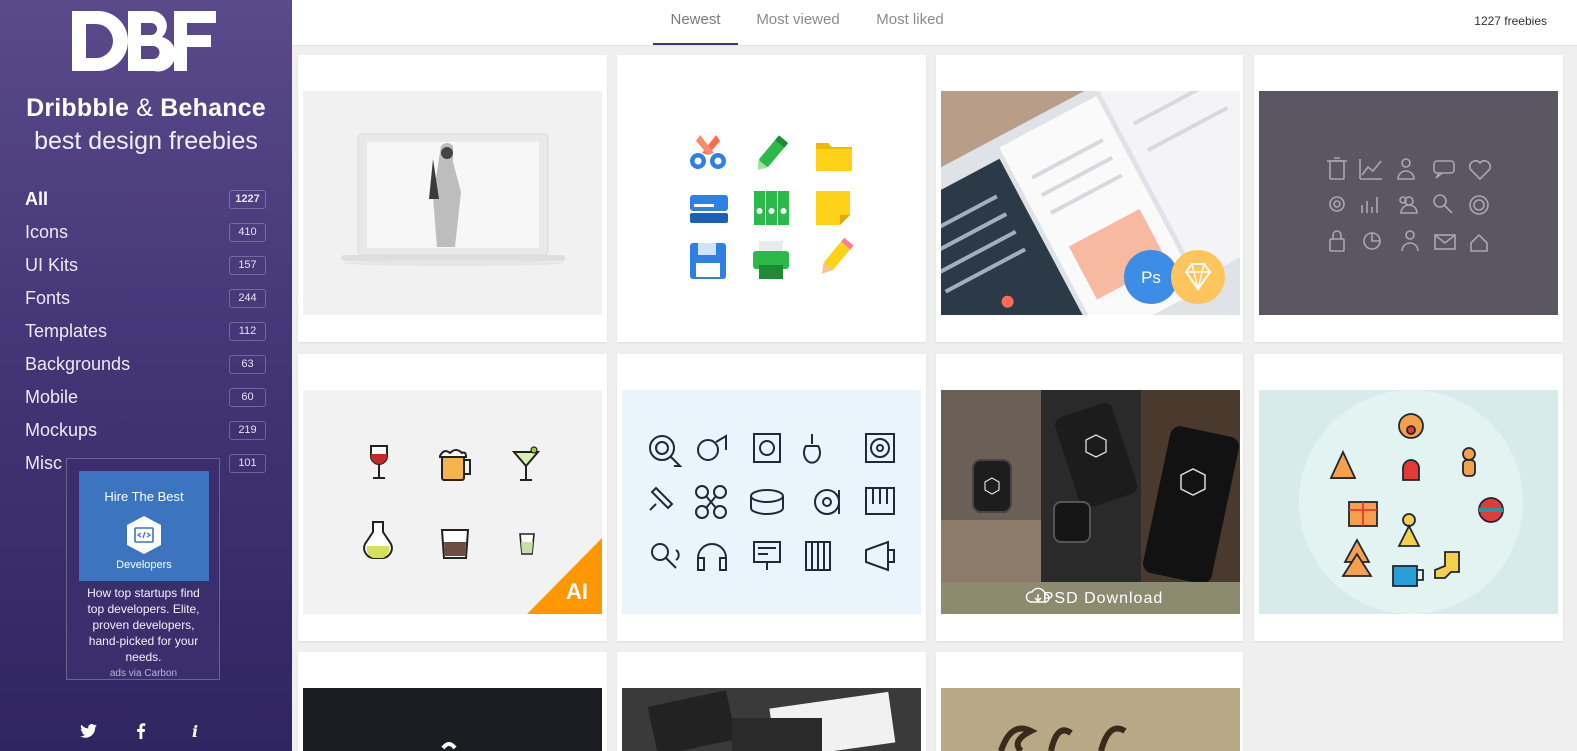 The height and width of the screenshot is (751, 1577). I want to click on freebie-card: Ps, so click(1089, 198).